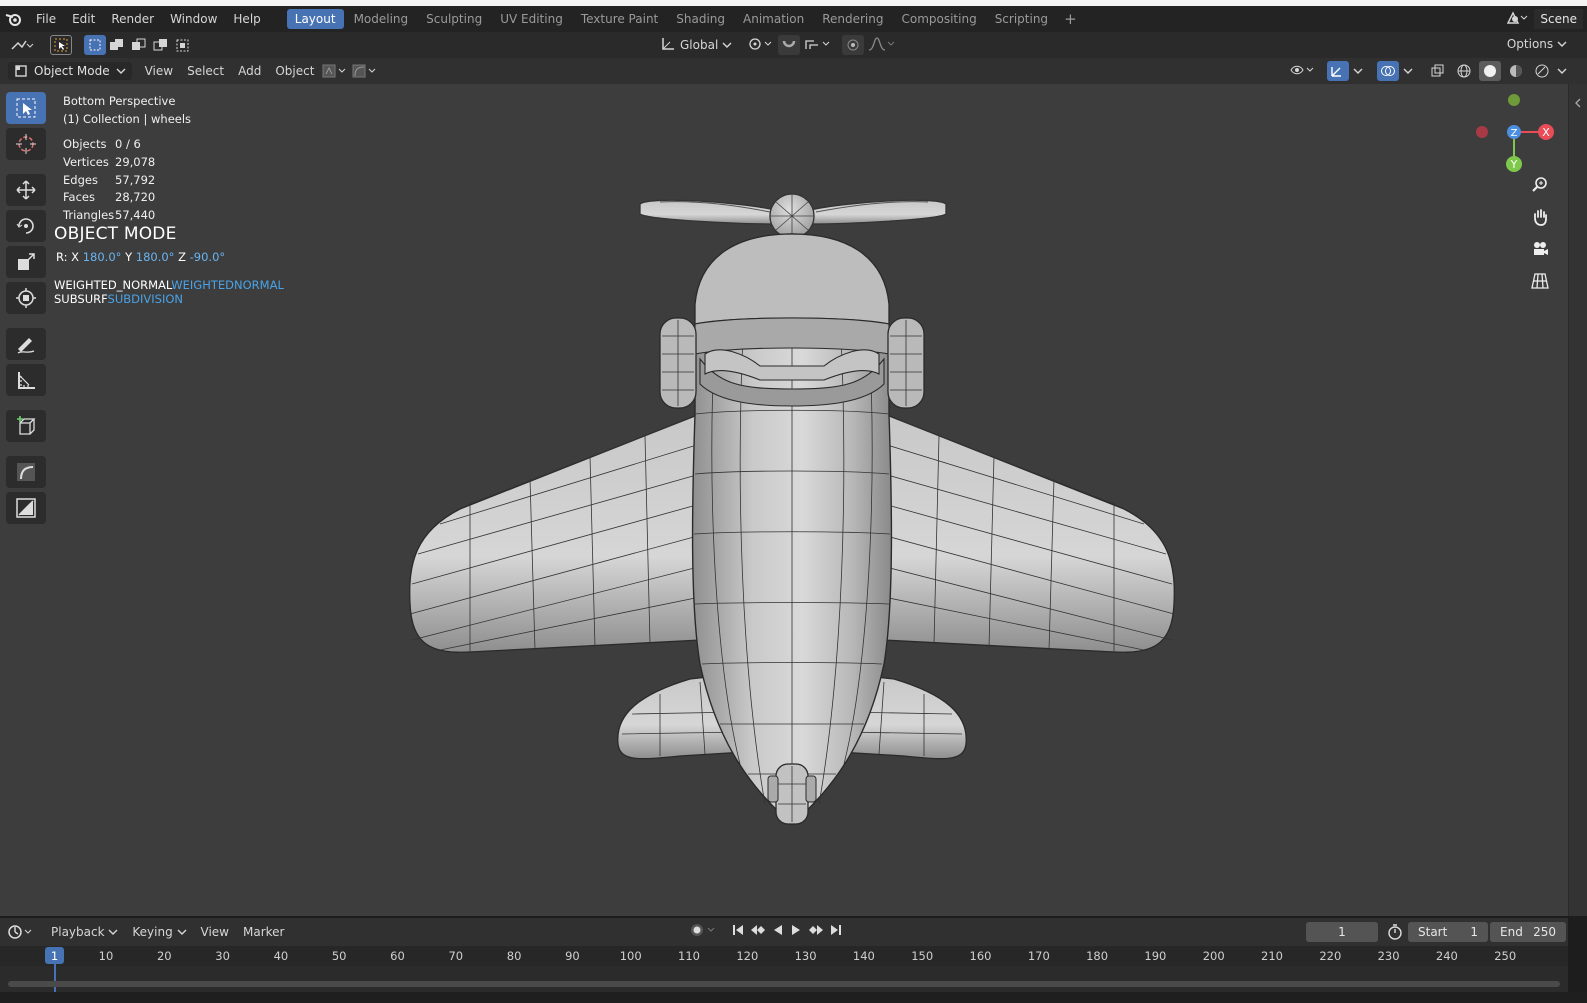  I want to click on gizmo-neg-x, so click(1482, 132).